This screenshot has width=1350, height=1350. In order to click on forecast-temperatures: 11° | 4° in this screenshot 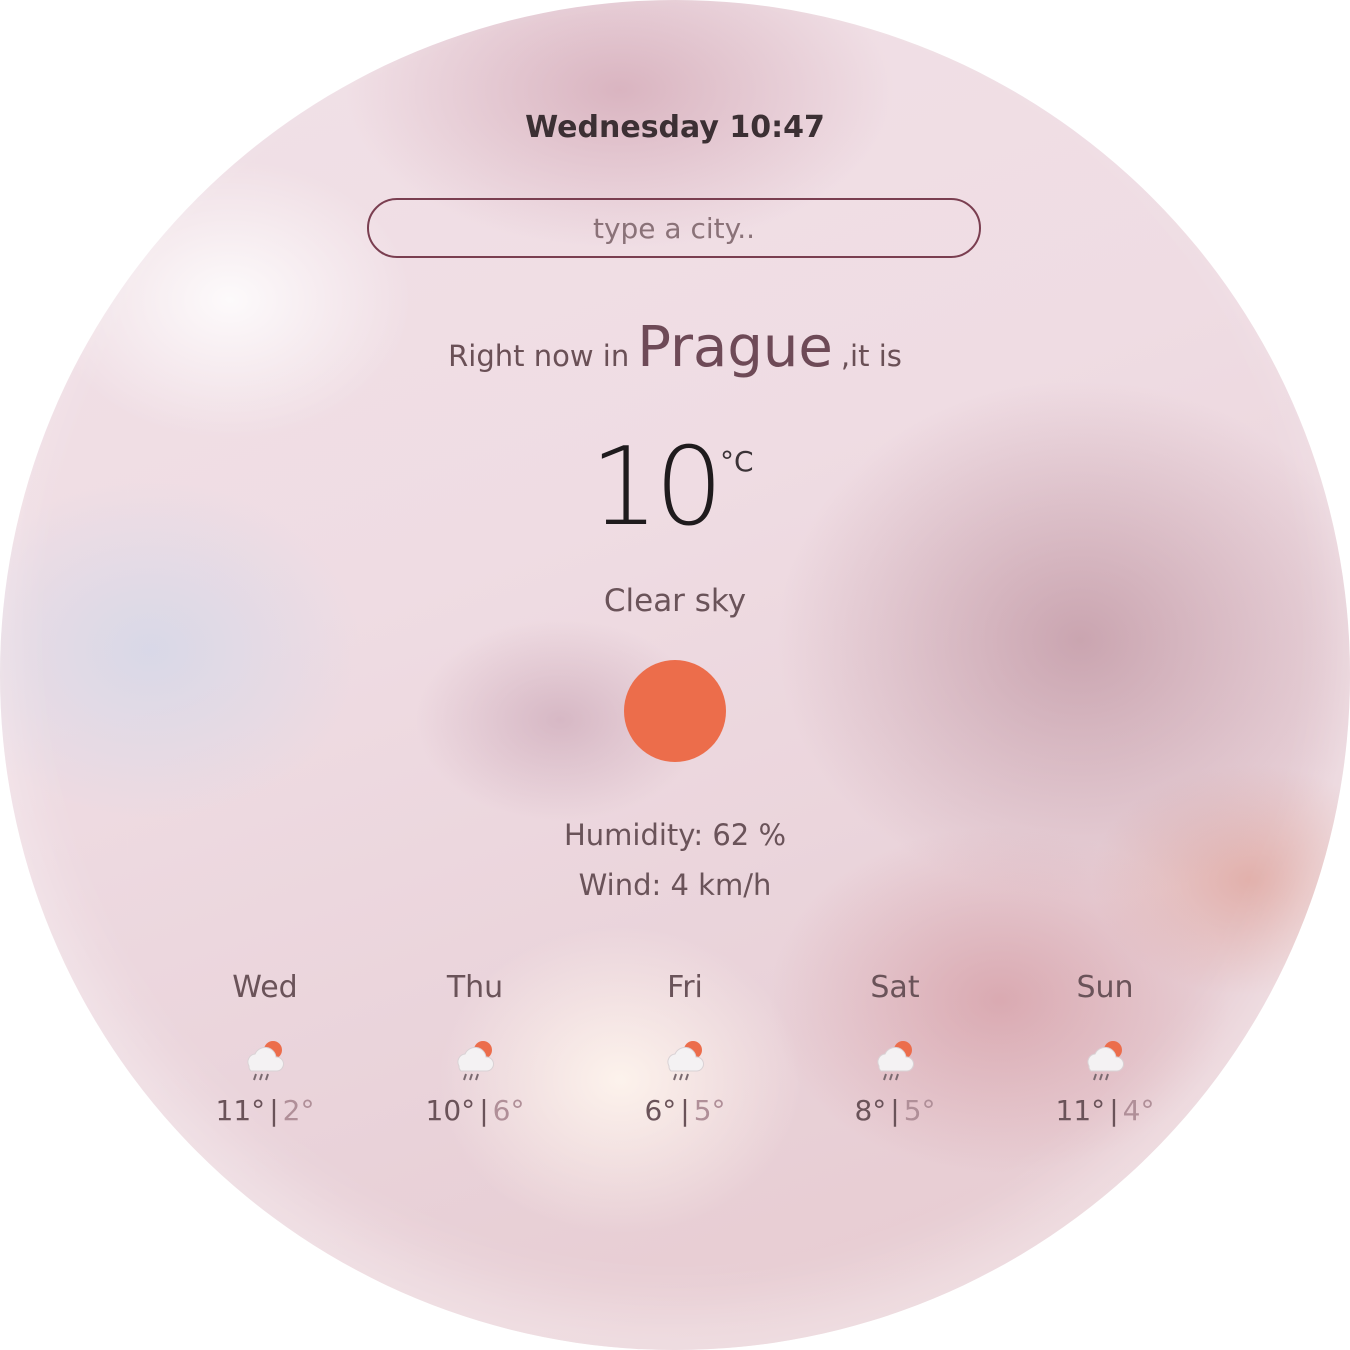, I will do `click(1105, 1110)`.